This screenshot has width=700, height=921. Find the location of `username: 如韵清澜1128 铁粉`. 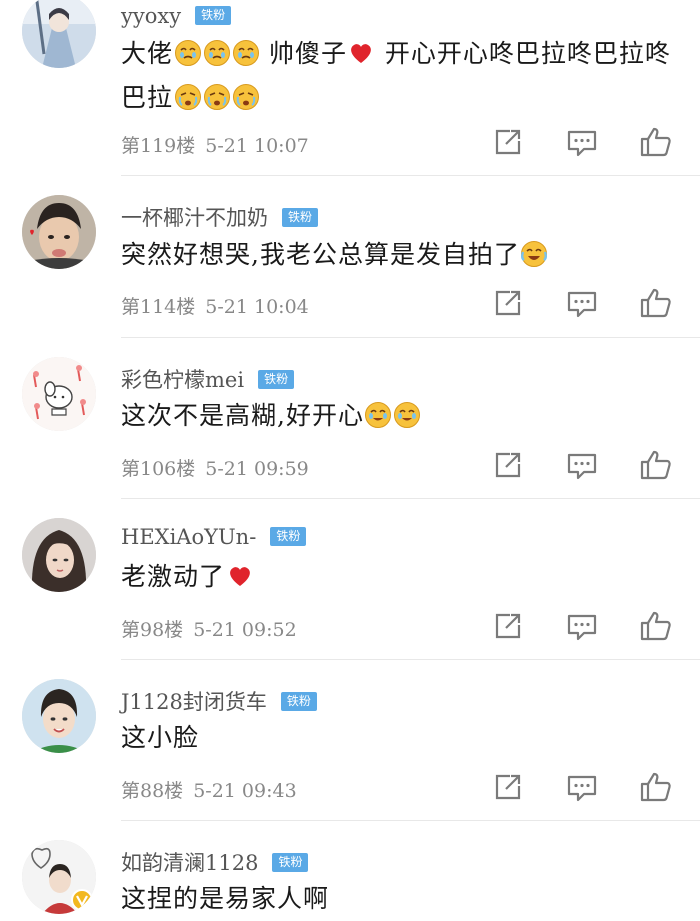

username: 如韵清澜1128 铁粉 is located at coordinates (215, 862).